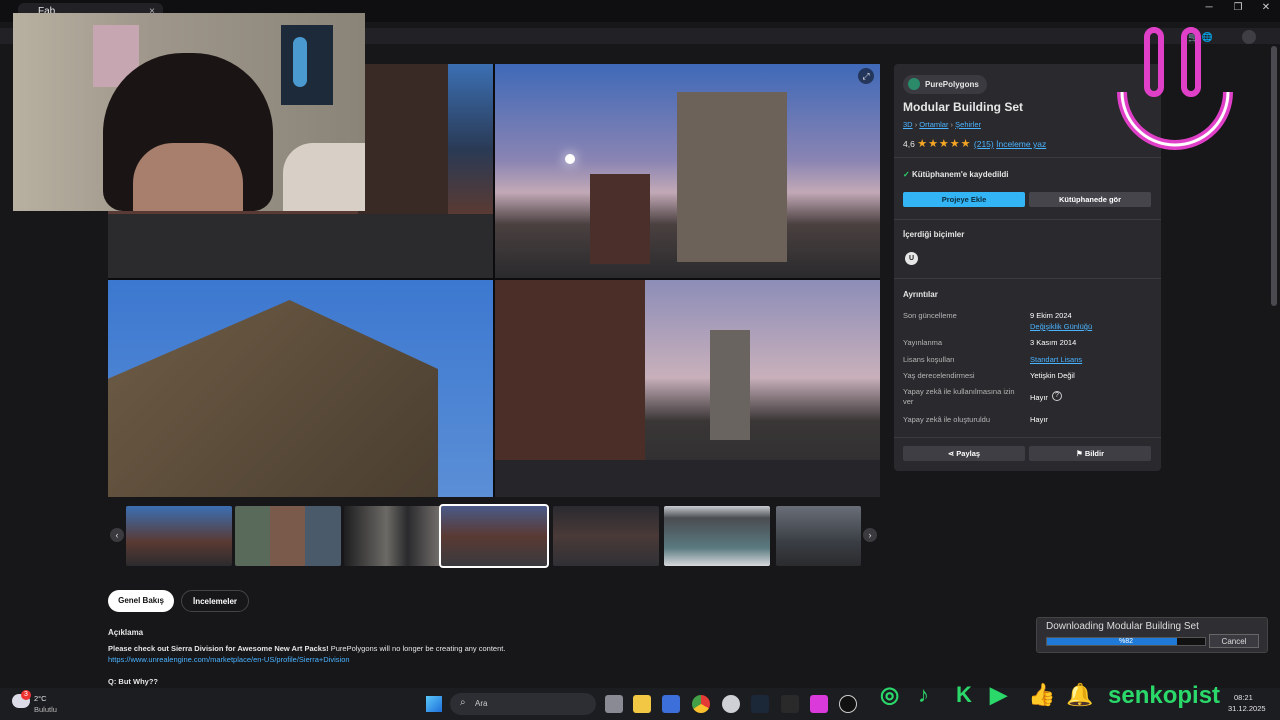 The height and width of the screenshot is (720, 1280). What do you see at coordinates (951, 453) in the screenshot?
I see `share-icon: ⋖` at bounding box center [951, 453].